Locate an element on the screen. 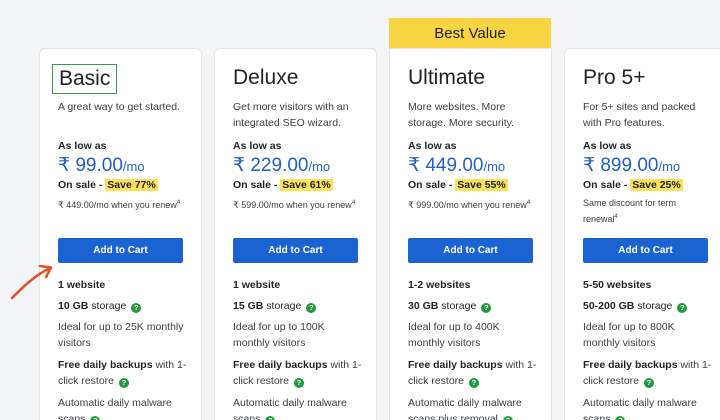 The height and width of the screenshot is (420, 720). plan-price: ₹ 99.00/mo is located at coordinates (101, 165).